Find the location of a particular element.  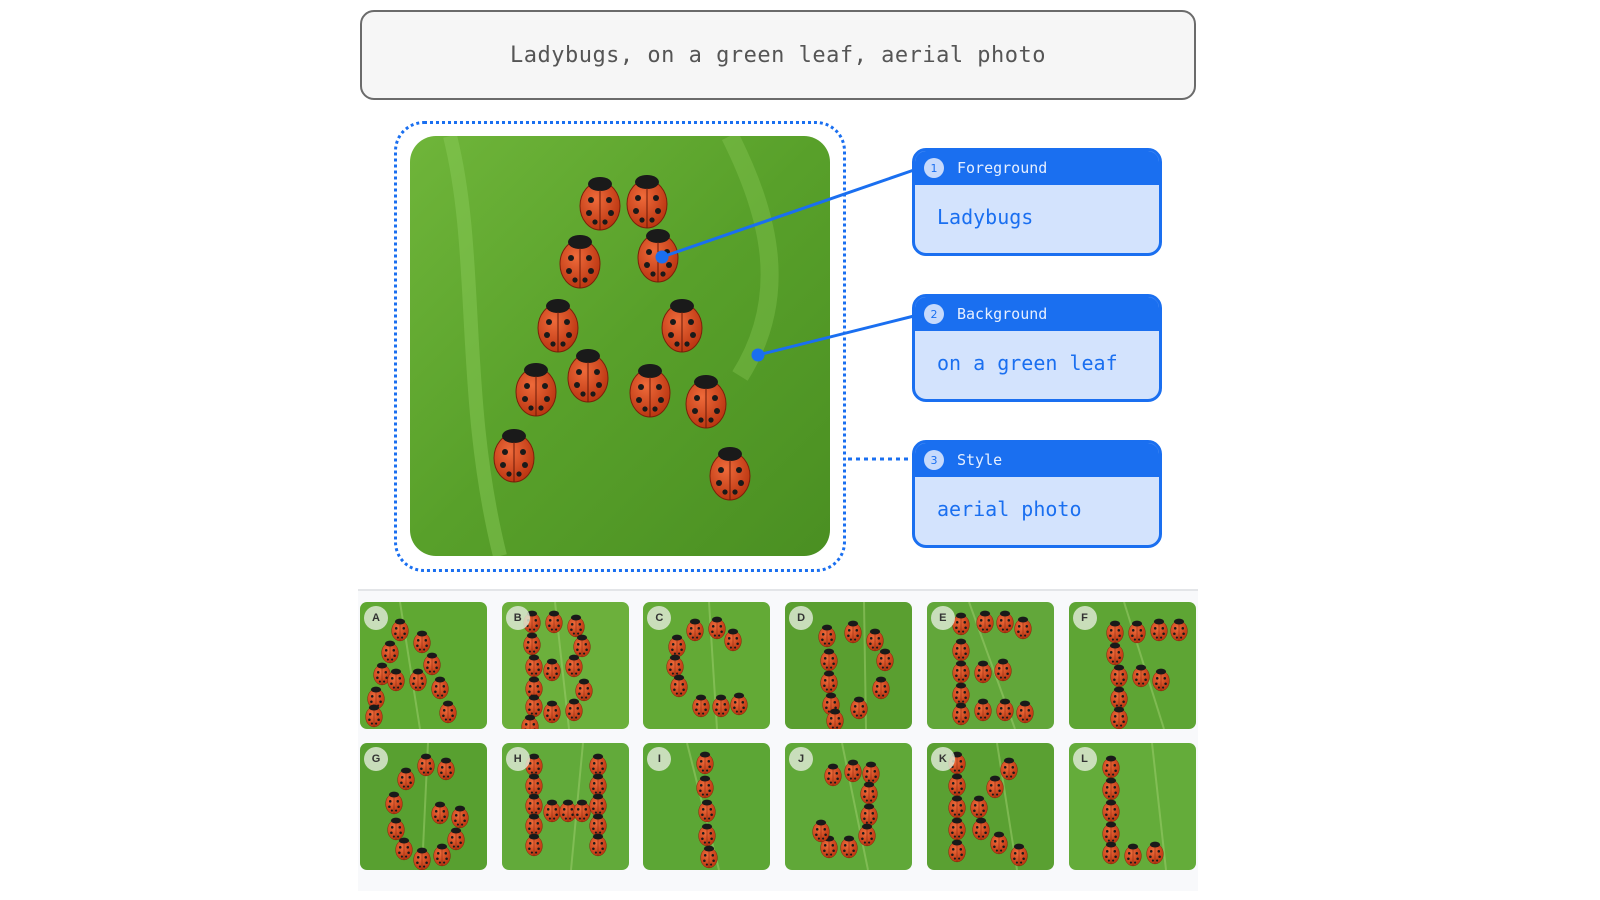

gallery-thumbnail-f: F is located at coordinates (1132, 665).